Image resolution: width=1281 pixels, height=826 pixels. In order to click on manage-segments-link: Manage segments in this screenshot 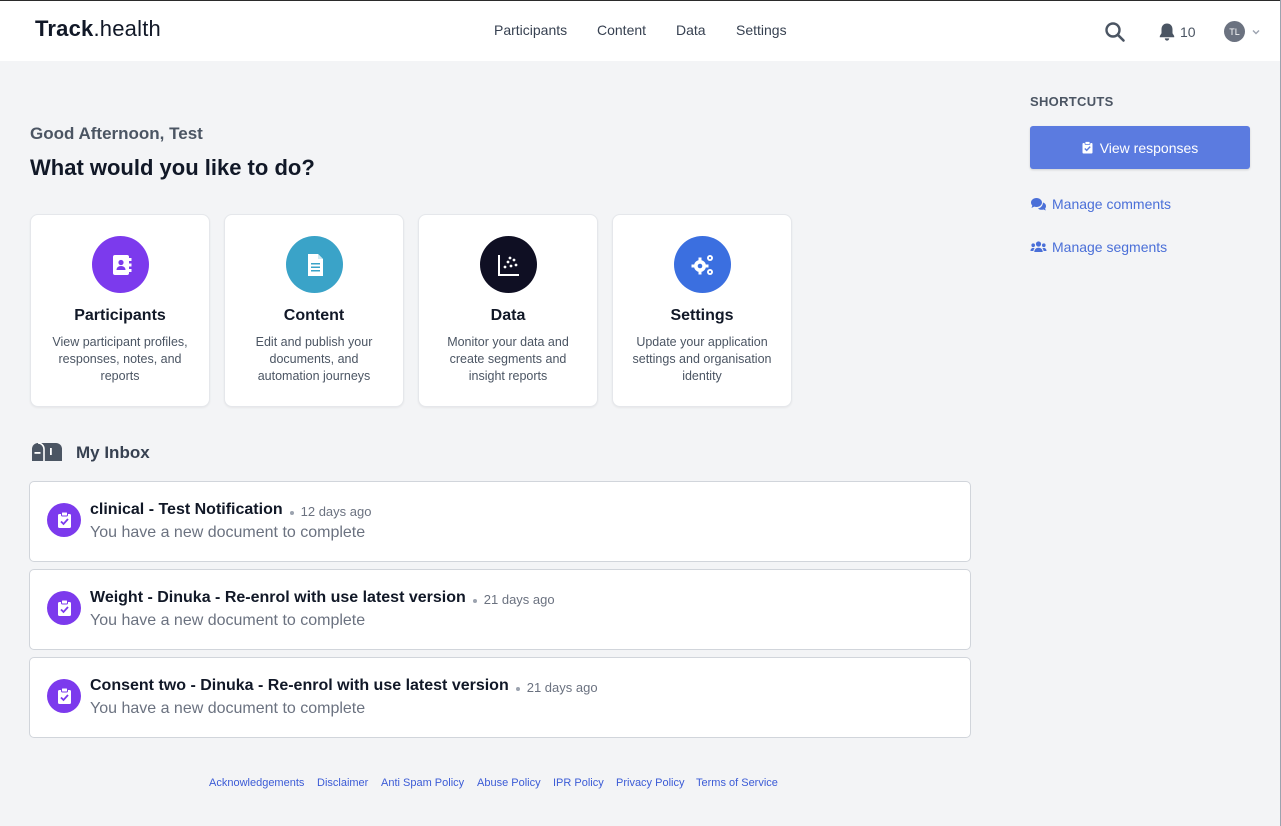, I will do `click(1098, 247)`.